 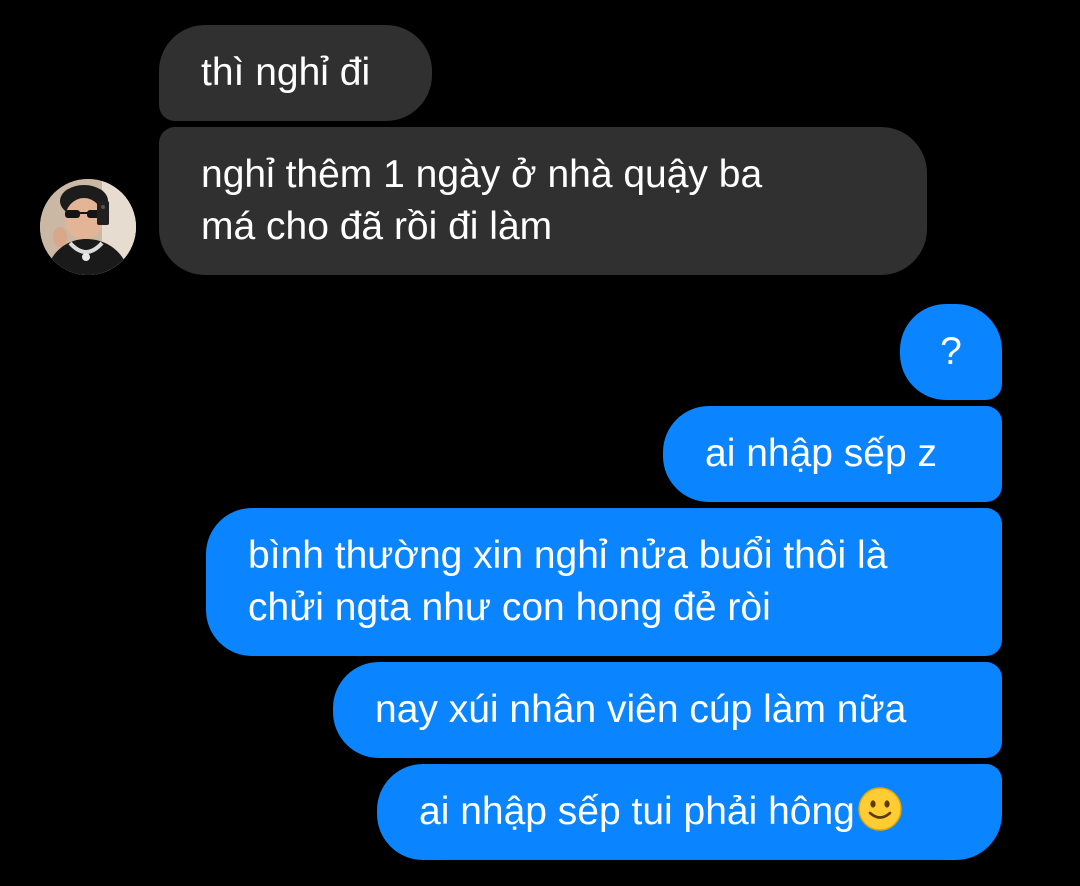 I want to click on outgoing-message: ai nhập sếp tui phải hông, so click(x=689, y=812).